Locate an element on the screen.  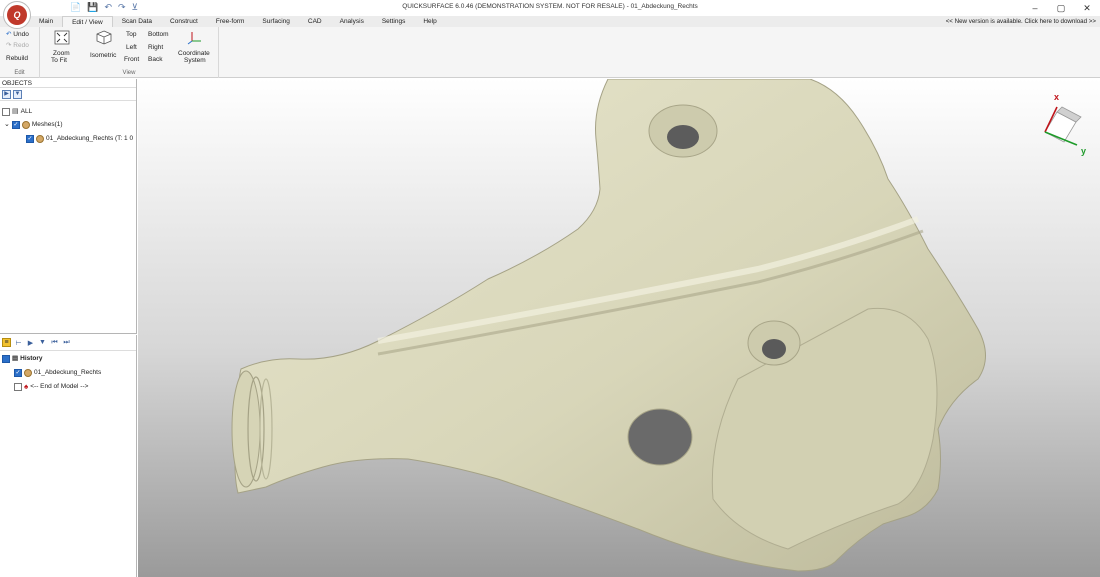
checkbox-all is located at coordinates (6, 111).